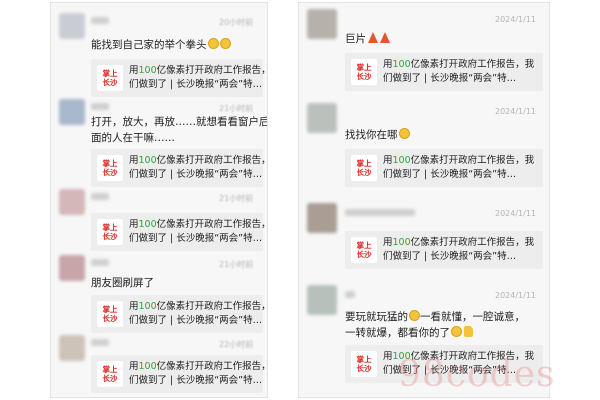  What do you see at coordinates (236, 344) in the screenshot?
I see `timestamp: 22小时前` at bounding box center [236, 344].